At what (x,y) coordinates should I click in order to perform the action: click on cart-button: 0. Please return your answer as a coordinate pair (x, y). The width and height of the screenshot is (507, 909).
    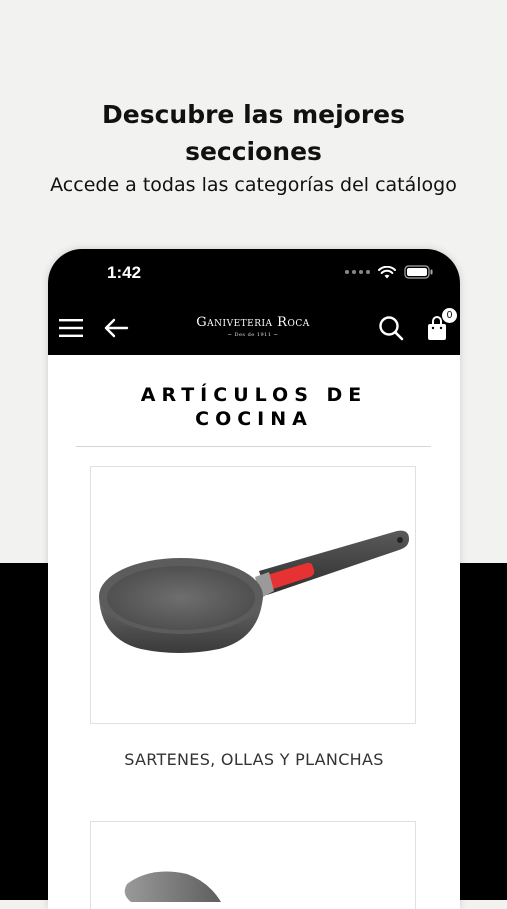
    Looking at the image, I should click on (440, 325).